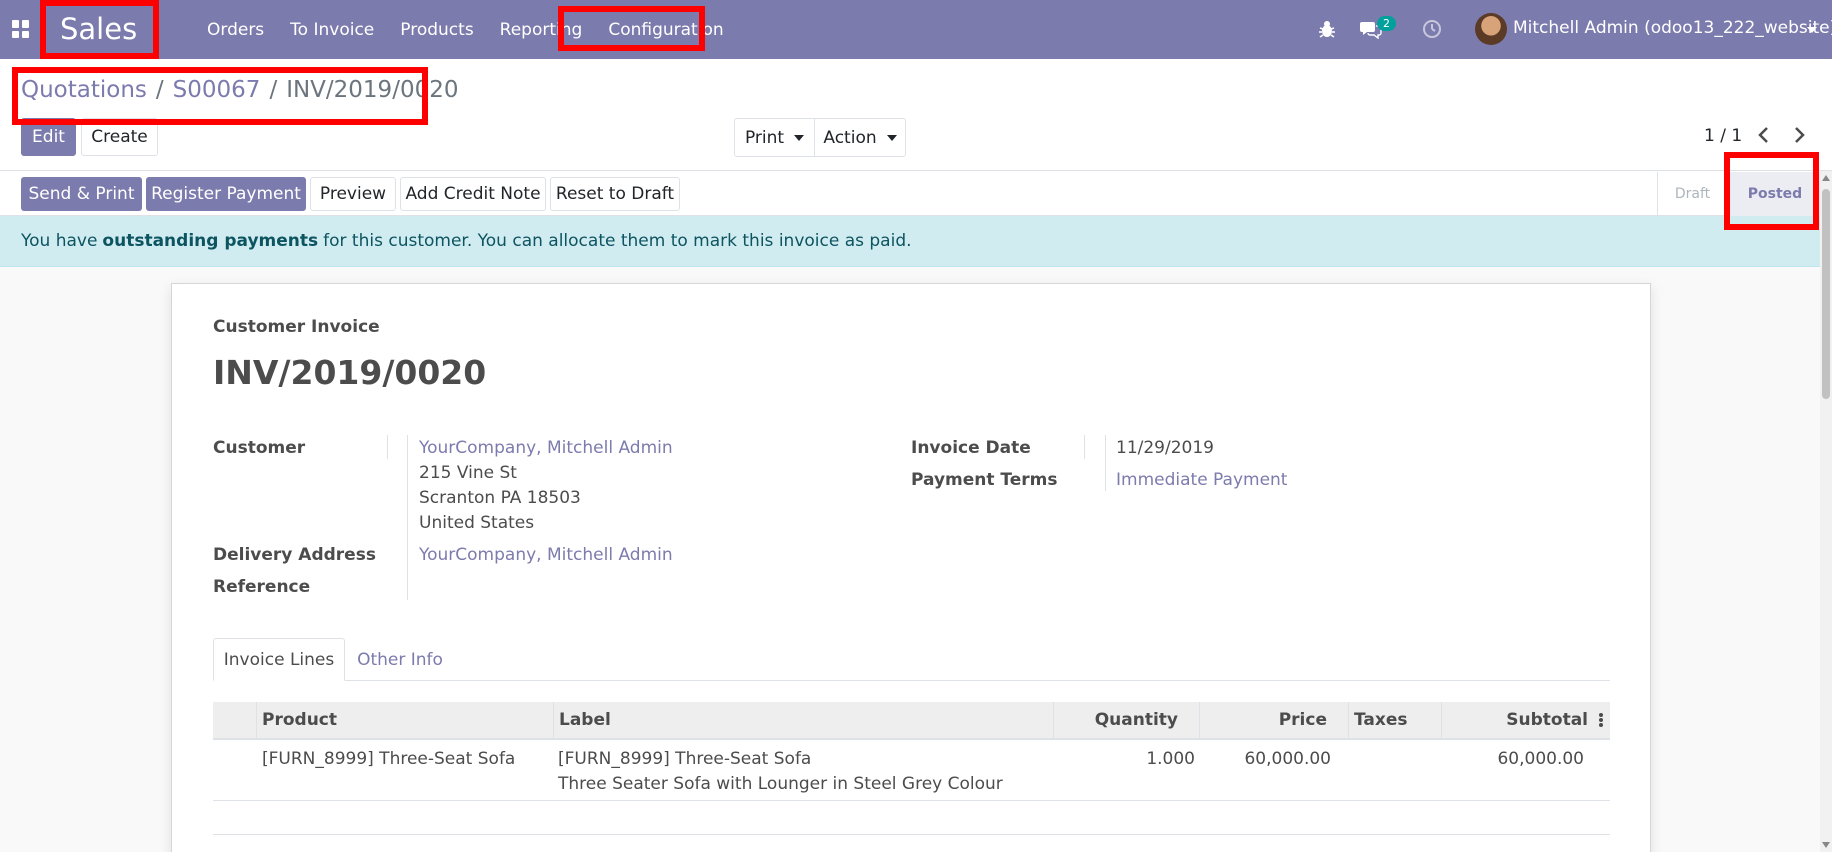 This screenshot has height=852, width=1832. Describe the element at coordinates (1432, 29) in the screenshot. I see `activity-clock-icon` at that location.